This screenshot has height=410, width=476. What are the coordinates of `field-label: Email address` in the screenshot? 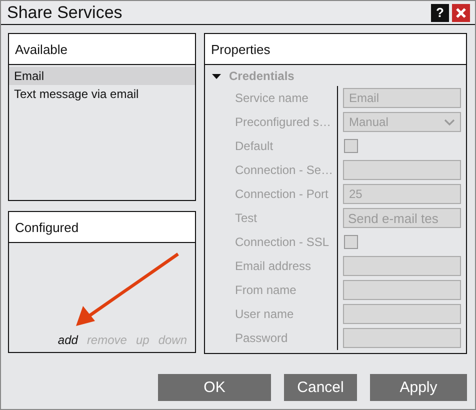 It's located at (273, 266).